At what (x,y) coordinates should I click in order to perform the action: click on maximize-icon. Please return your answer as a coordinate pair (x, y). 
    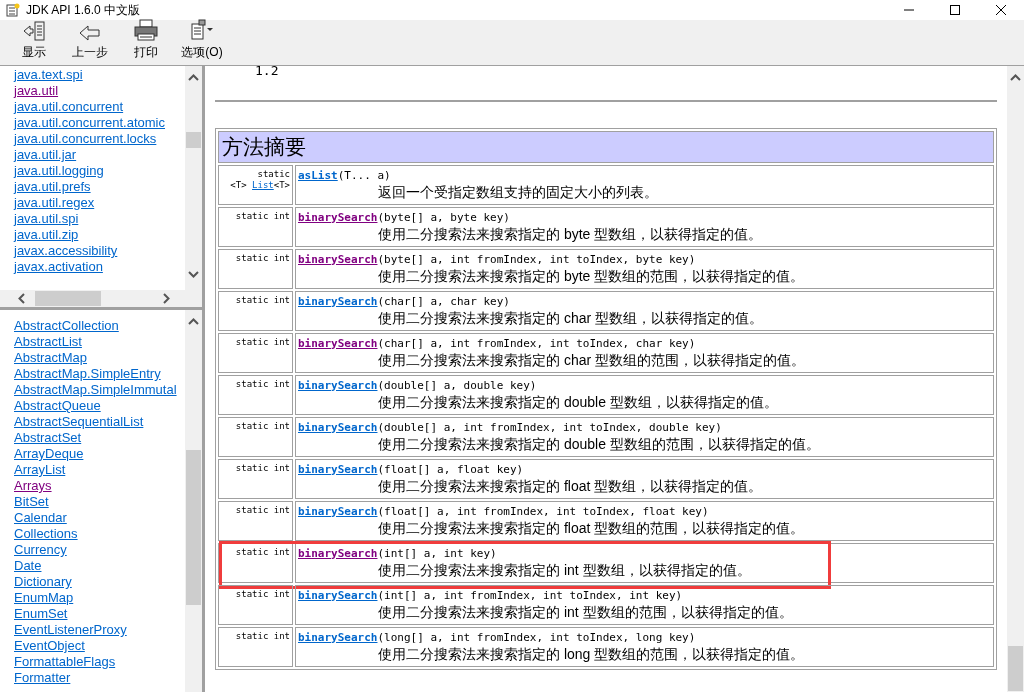
    Looking at the image, I should click on (955, 10).